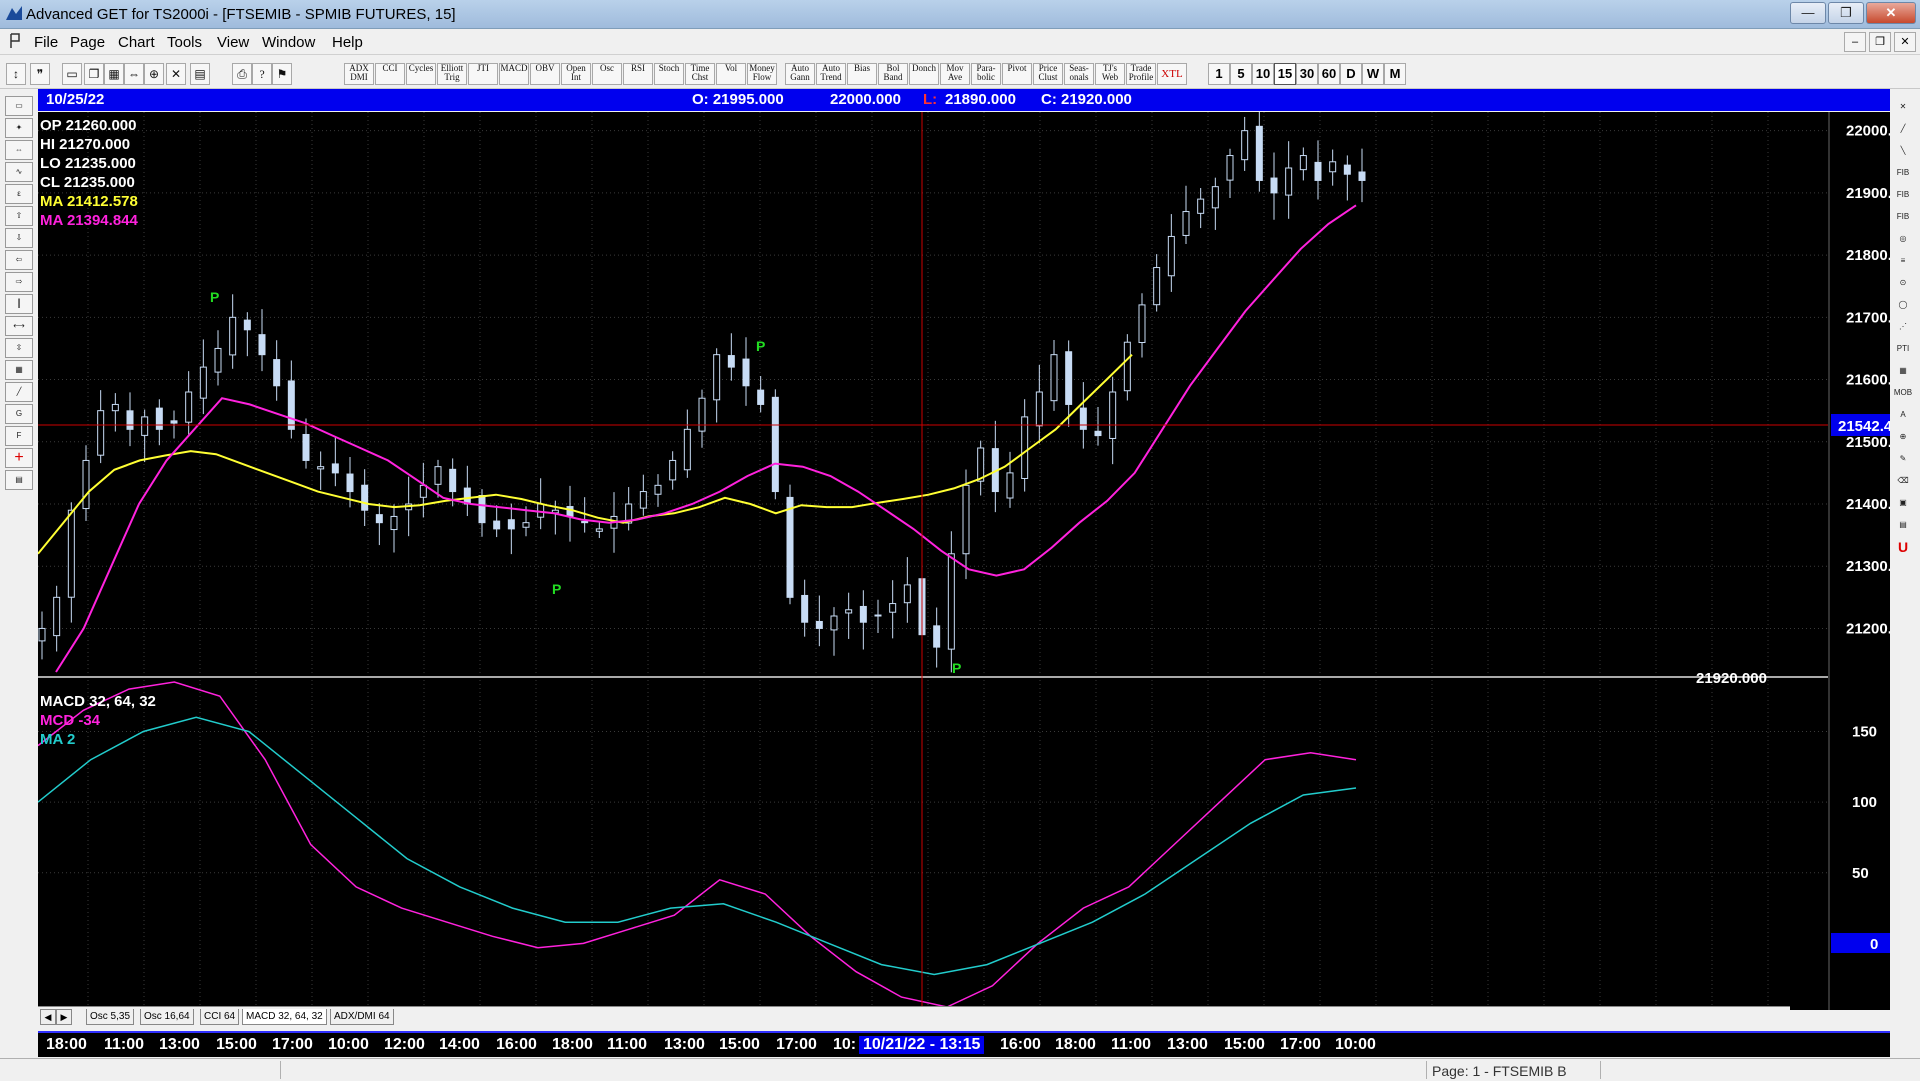 The height and width of the screenshot is (1081, 1920). What do you see at coordinates (288, 42) in the screenshot?
I see `menu-window: Window` at bounding box center [288, 42].